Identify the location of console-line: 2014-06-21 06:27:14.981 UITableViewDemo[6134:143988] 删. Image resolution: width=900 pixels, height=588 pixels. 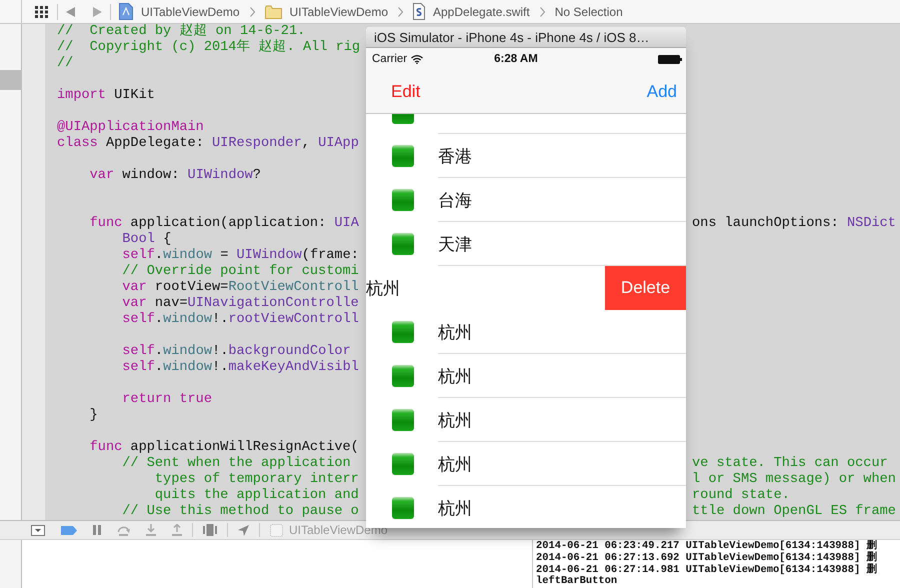
(707, 570).